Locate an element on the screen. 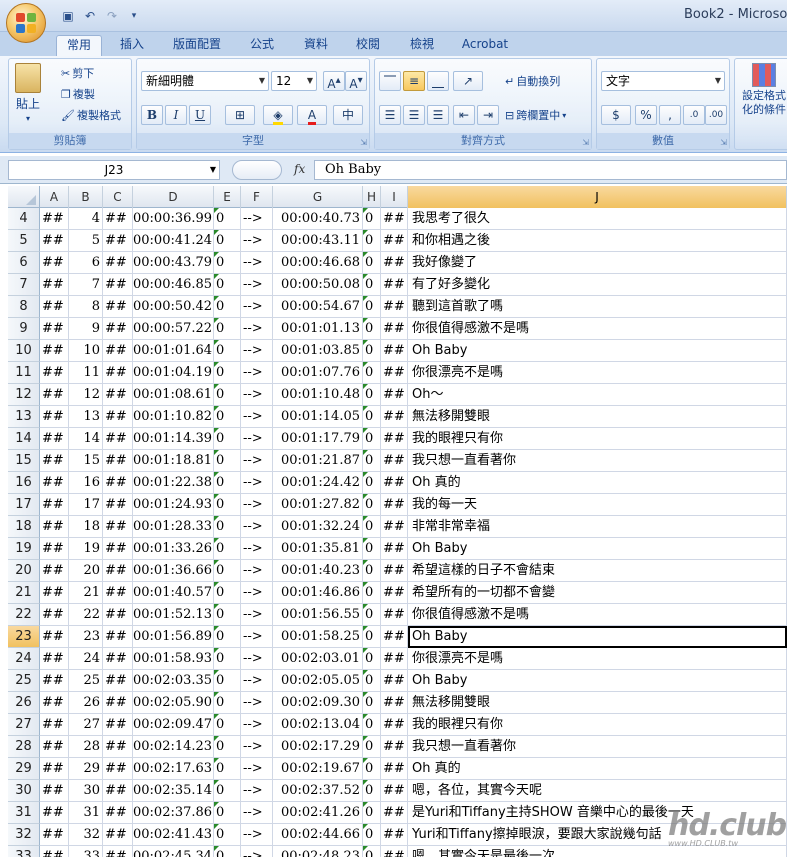  row-header: 4 is located at coordinates (24, 219).